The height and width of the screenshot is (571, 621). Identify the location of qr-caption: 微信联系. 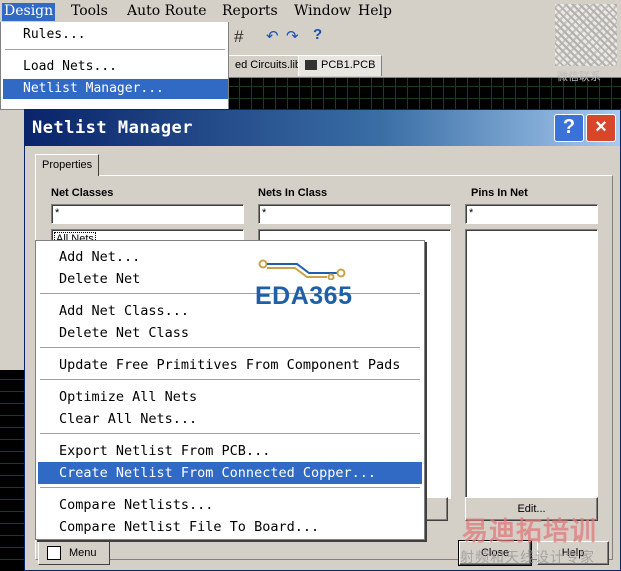
(579, 77).